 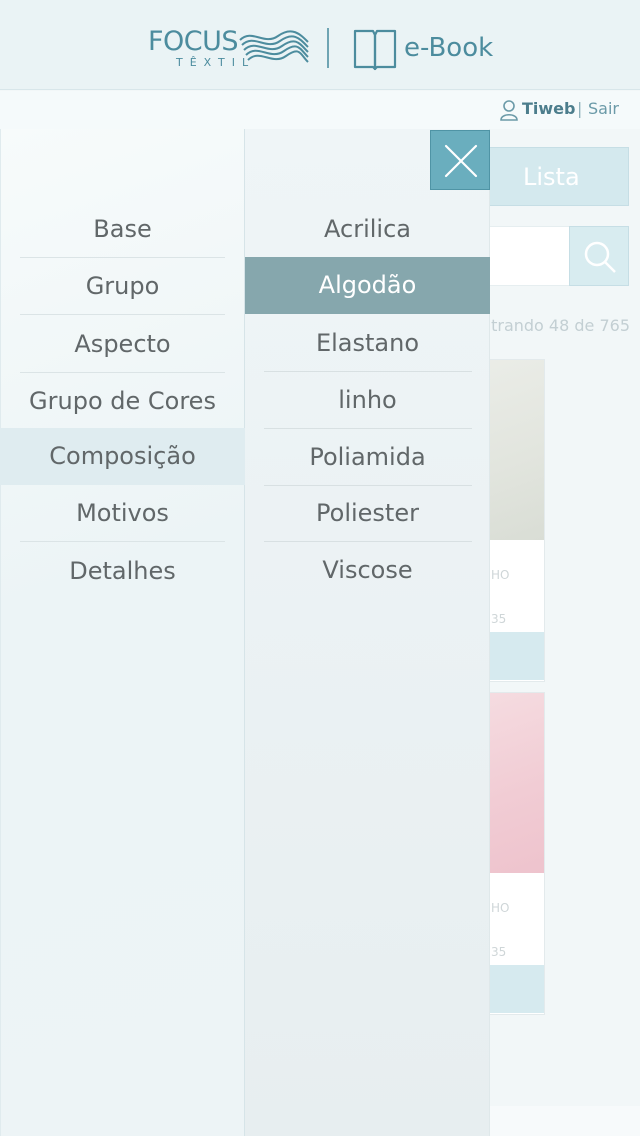 What do you see at coordinates (367, 400) in the screenshot?
I see `option-linho: linho` at bounding box center [367, 400].